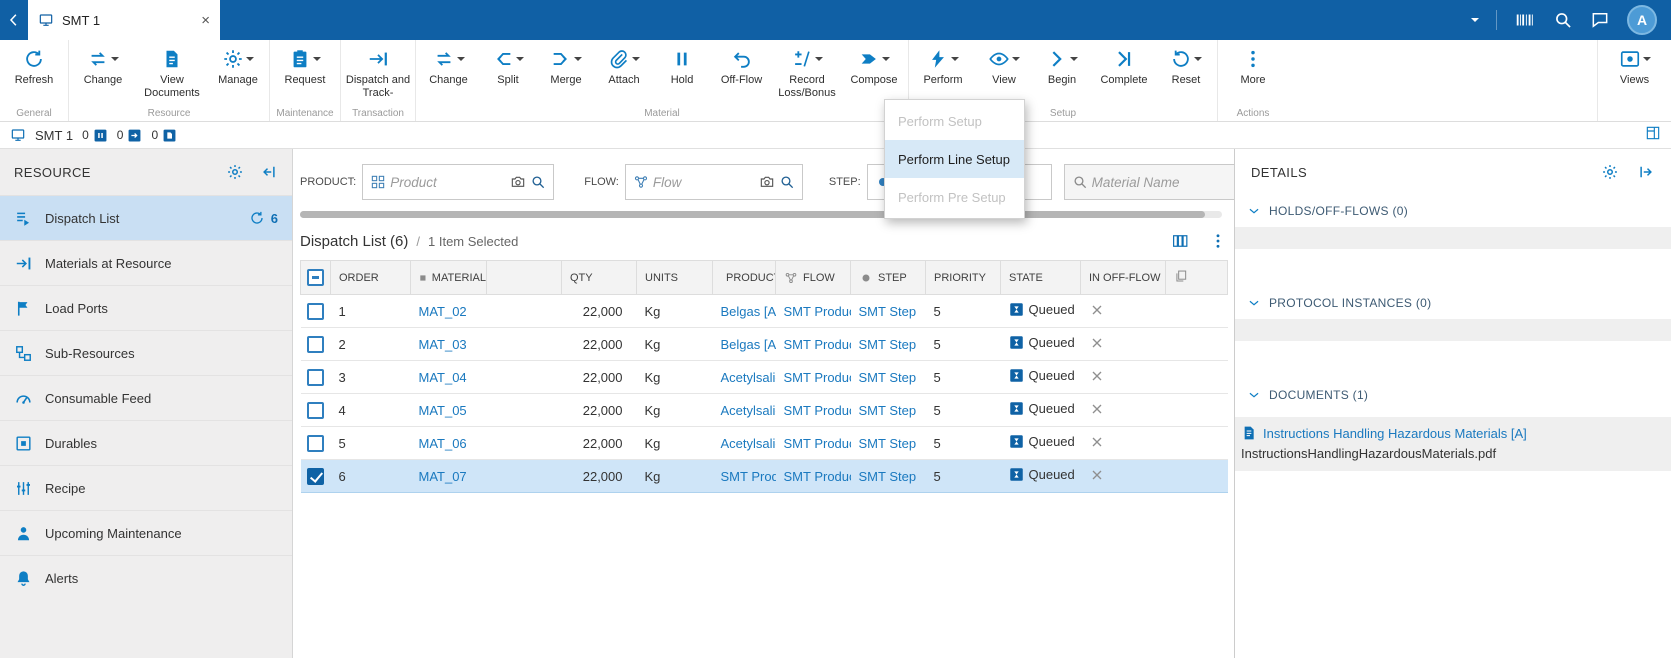 The width and height of the screenshot is (1671, 658). What do you see at coordinates (807, 73) in the screenshot?
I see `record-loss-bonus-button: Record Loss/Bonus` at bounding box center [807, 73].